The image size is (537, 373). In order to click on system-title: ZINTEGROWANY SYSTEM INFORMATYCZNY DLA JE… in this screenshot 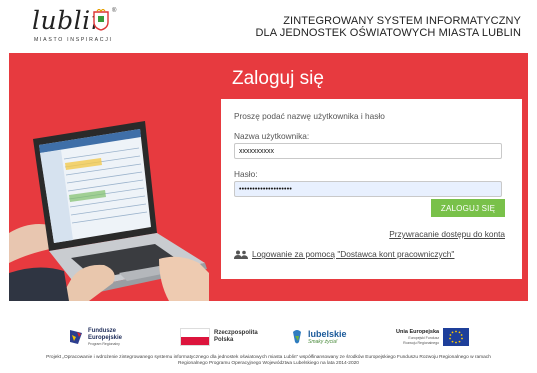, I will do `click(388, 27)`.